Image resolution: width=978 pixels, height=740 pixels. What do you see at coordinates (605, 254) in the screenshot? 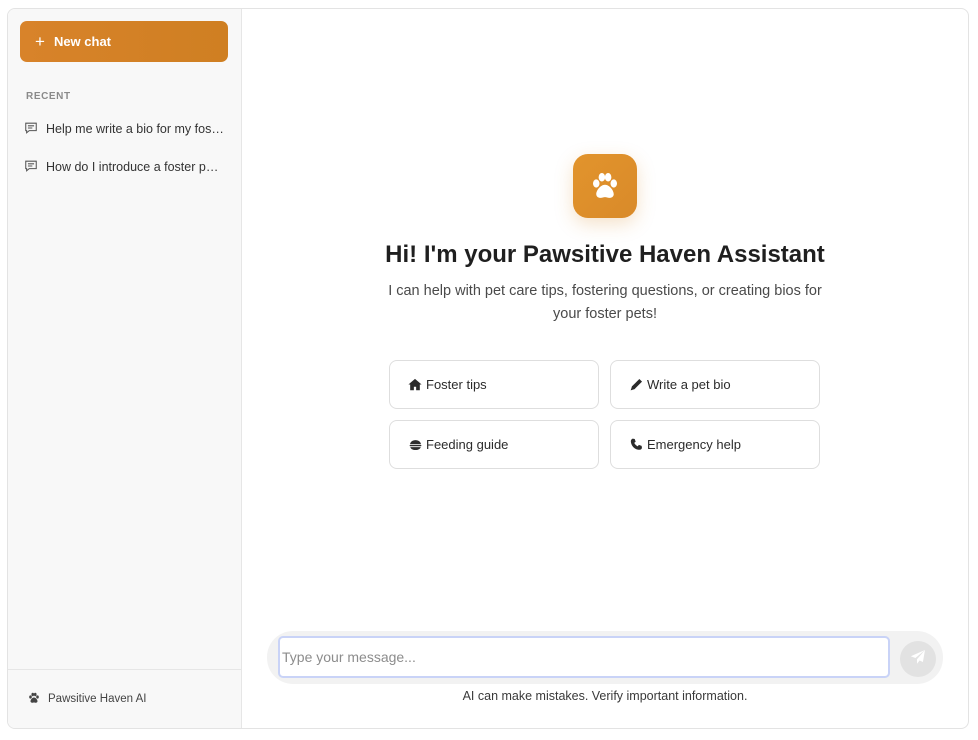
I see `welcome-title: Hi! I'm your Pawsitive Haven Assistant` at bounding box center [605, 254].